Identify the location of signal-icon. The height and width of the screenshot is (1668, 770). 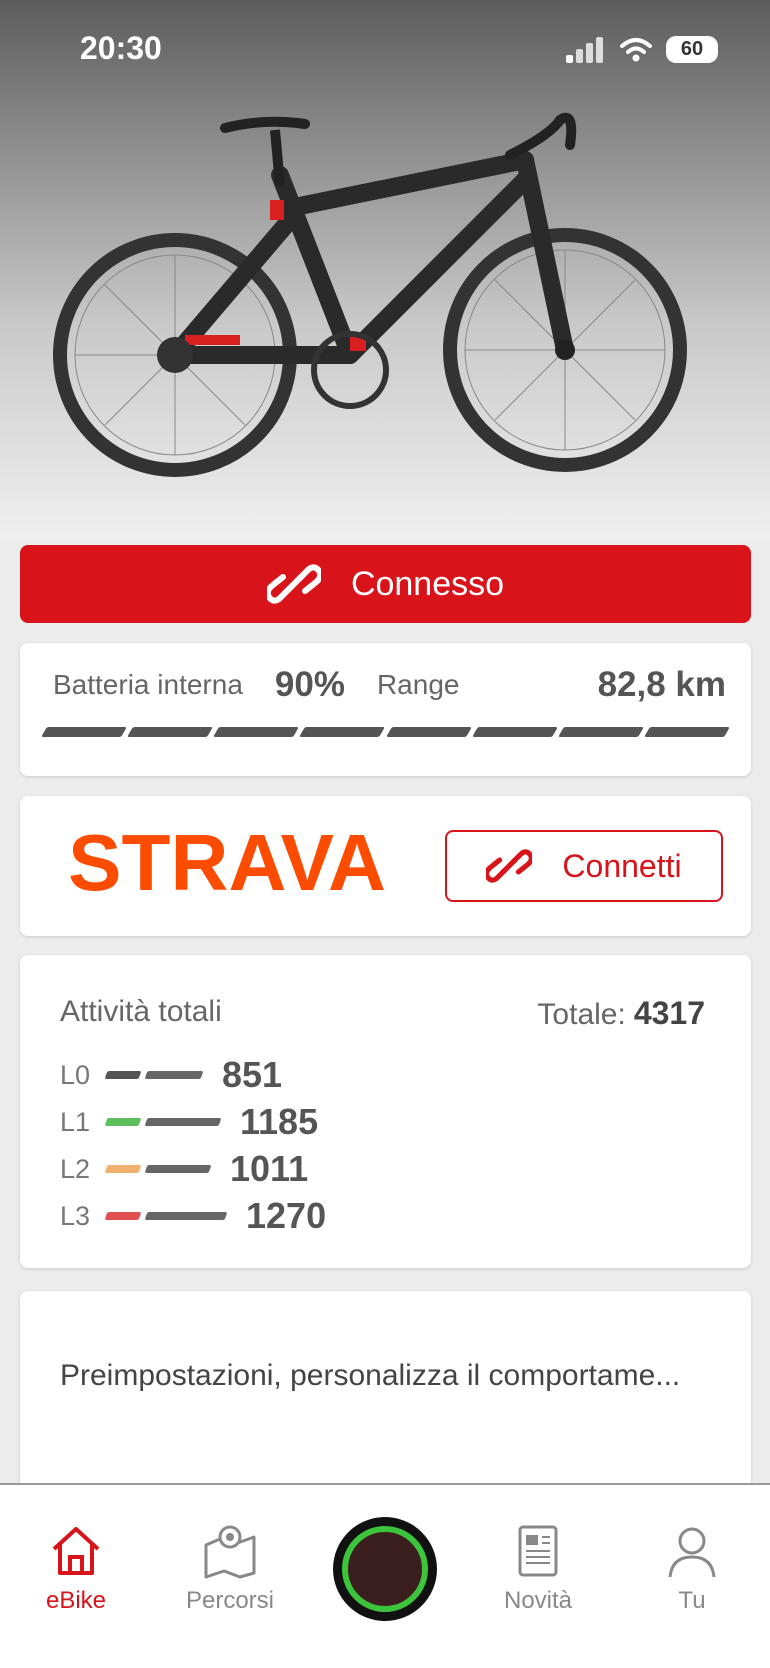
(584, 49).